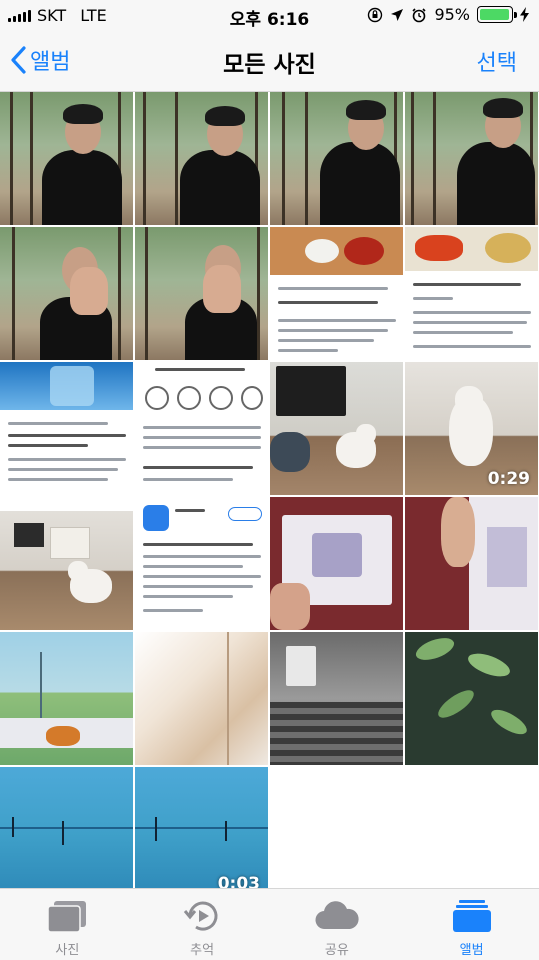 Image resolution: width=539 pixels, height=960 pixels. What do you see at coordinates (497, 61) in the screenshot?
I see `select-button: 선택` at bounding box center [497, 61].